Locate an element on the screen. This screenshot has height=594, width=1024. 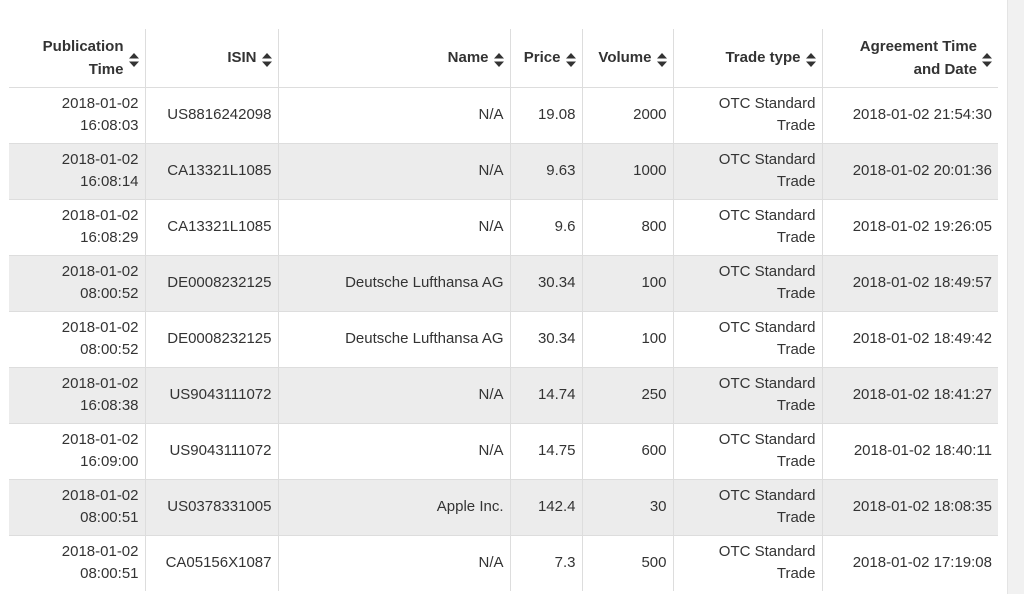
volume-cell: 100 is located at coordinates (627, 282).